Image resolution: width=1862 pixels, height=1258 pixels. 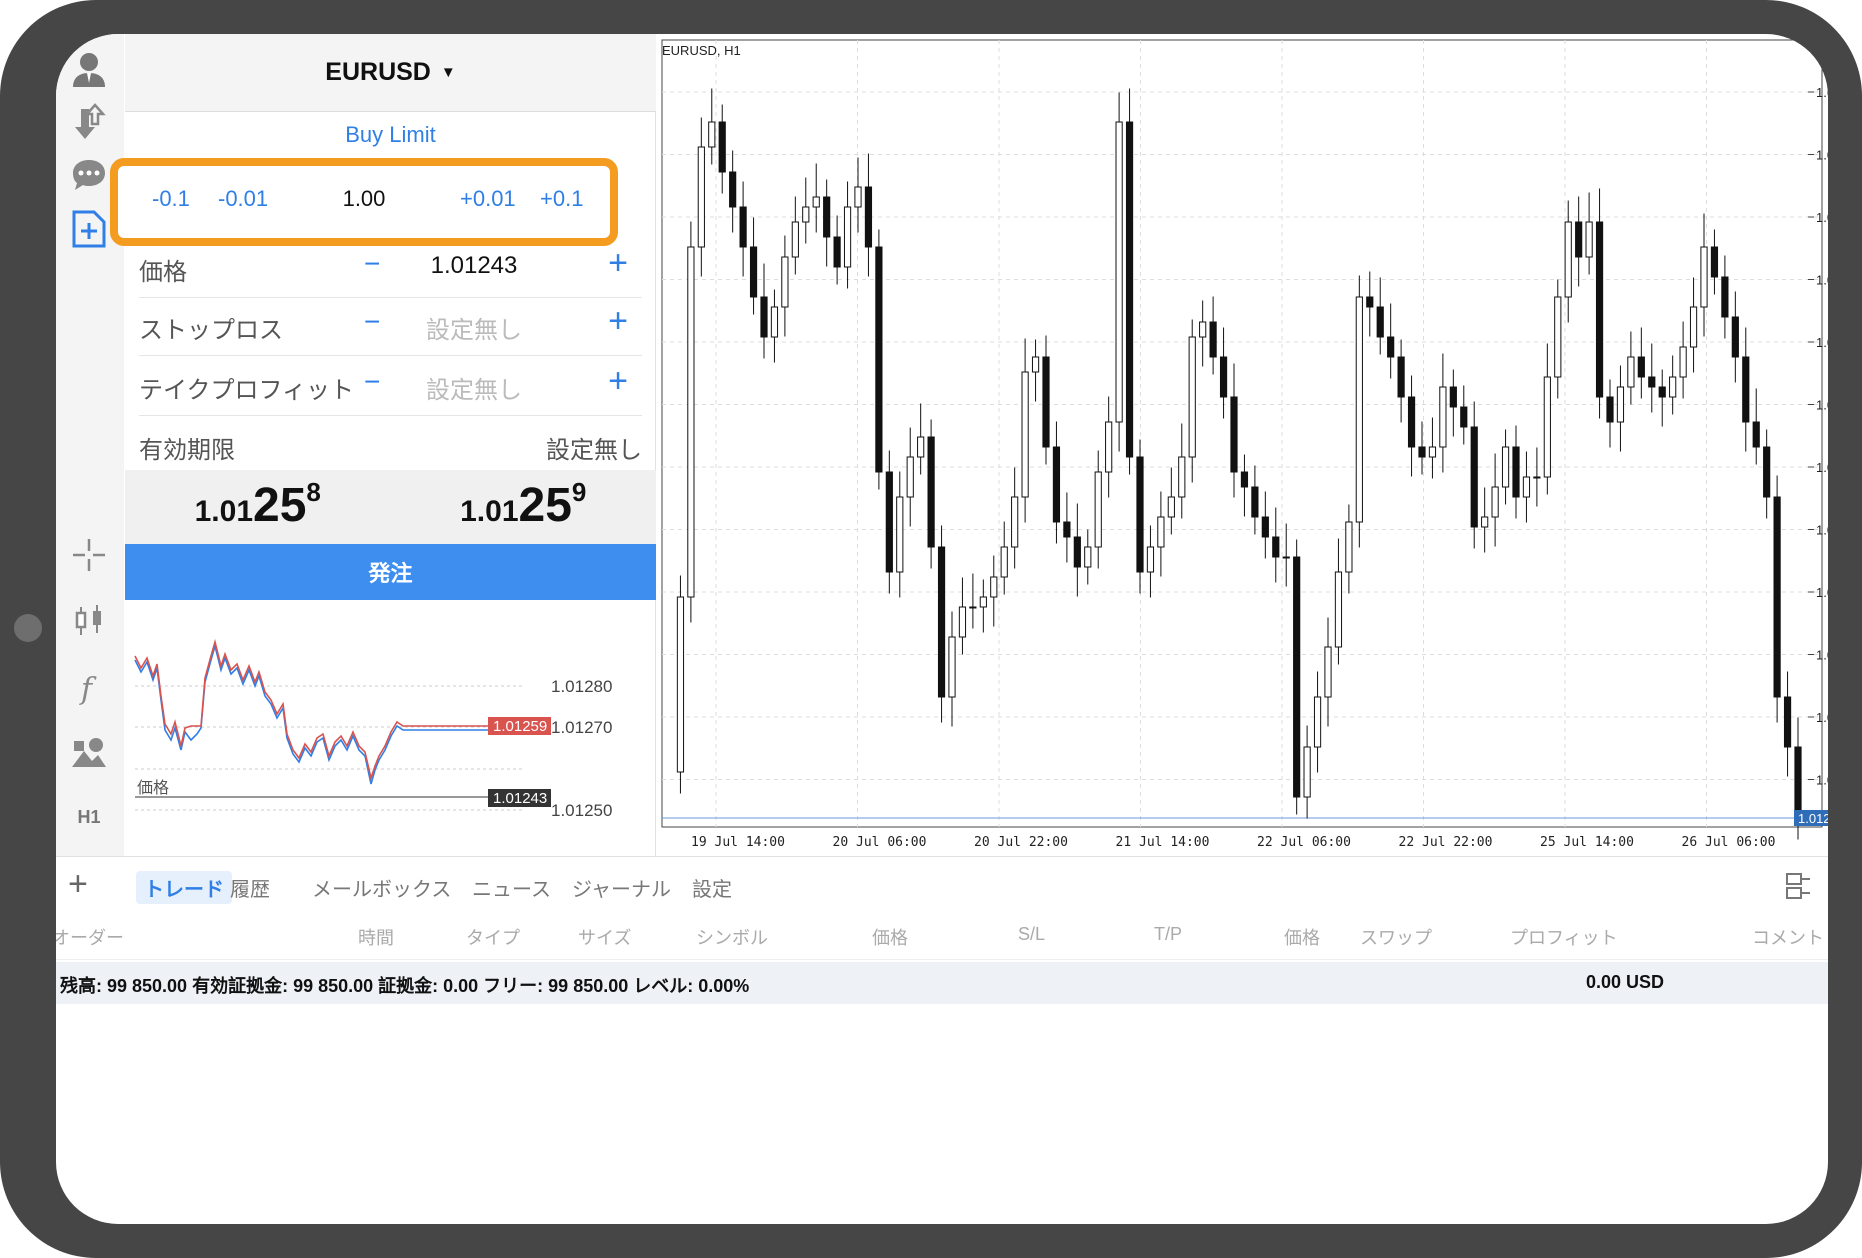 I want to click on col-symbol: シンボル, so click(x=732, y=938).